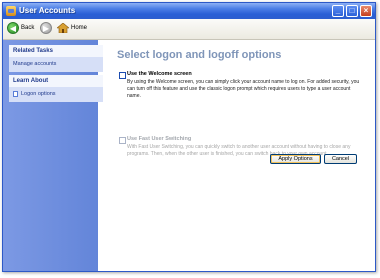 This screenshot has width=380, height=278. Describe the element at coordinates (340, 159) in the screenshot. I see `cancel-button: Cancel` at that location.